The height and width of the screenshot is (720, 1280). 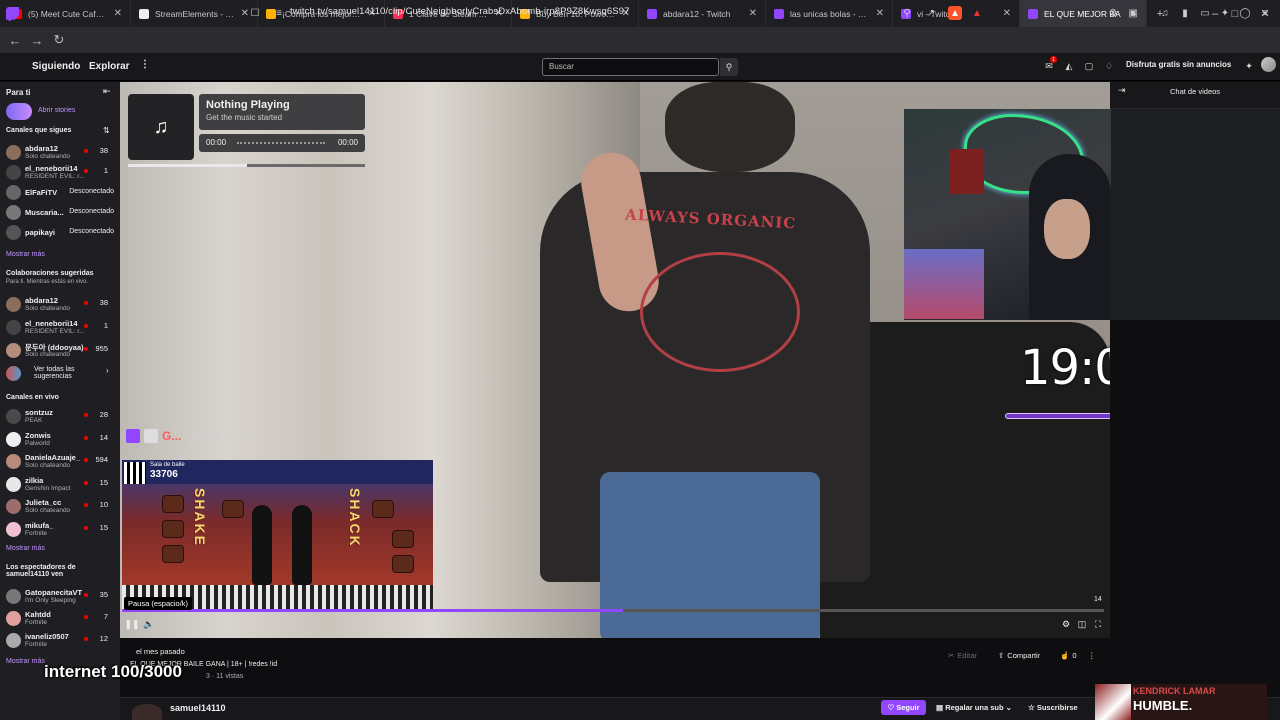 I want to click on more-options-icon: ⋮, so click(x=145, y=64).